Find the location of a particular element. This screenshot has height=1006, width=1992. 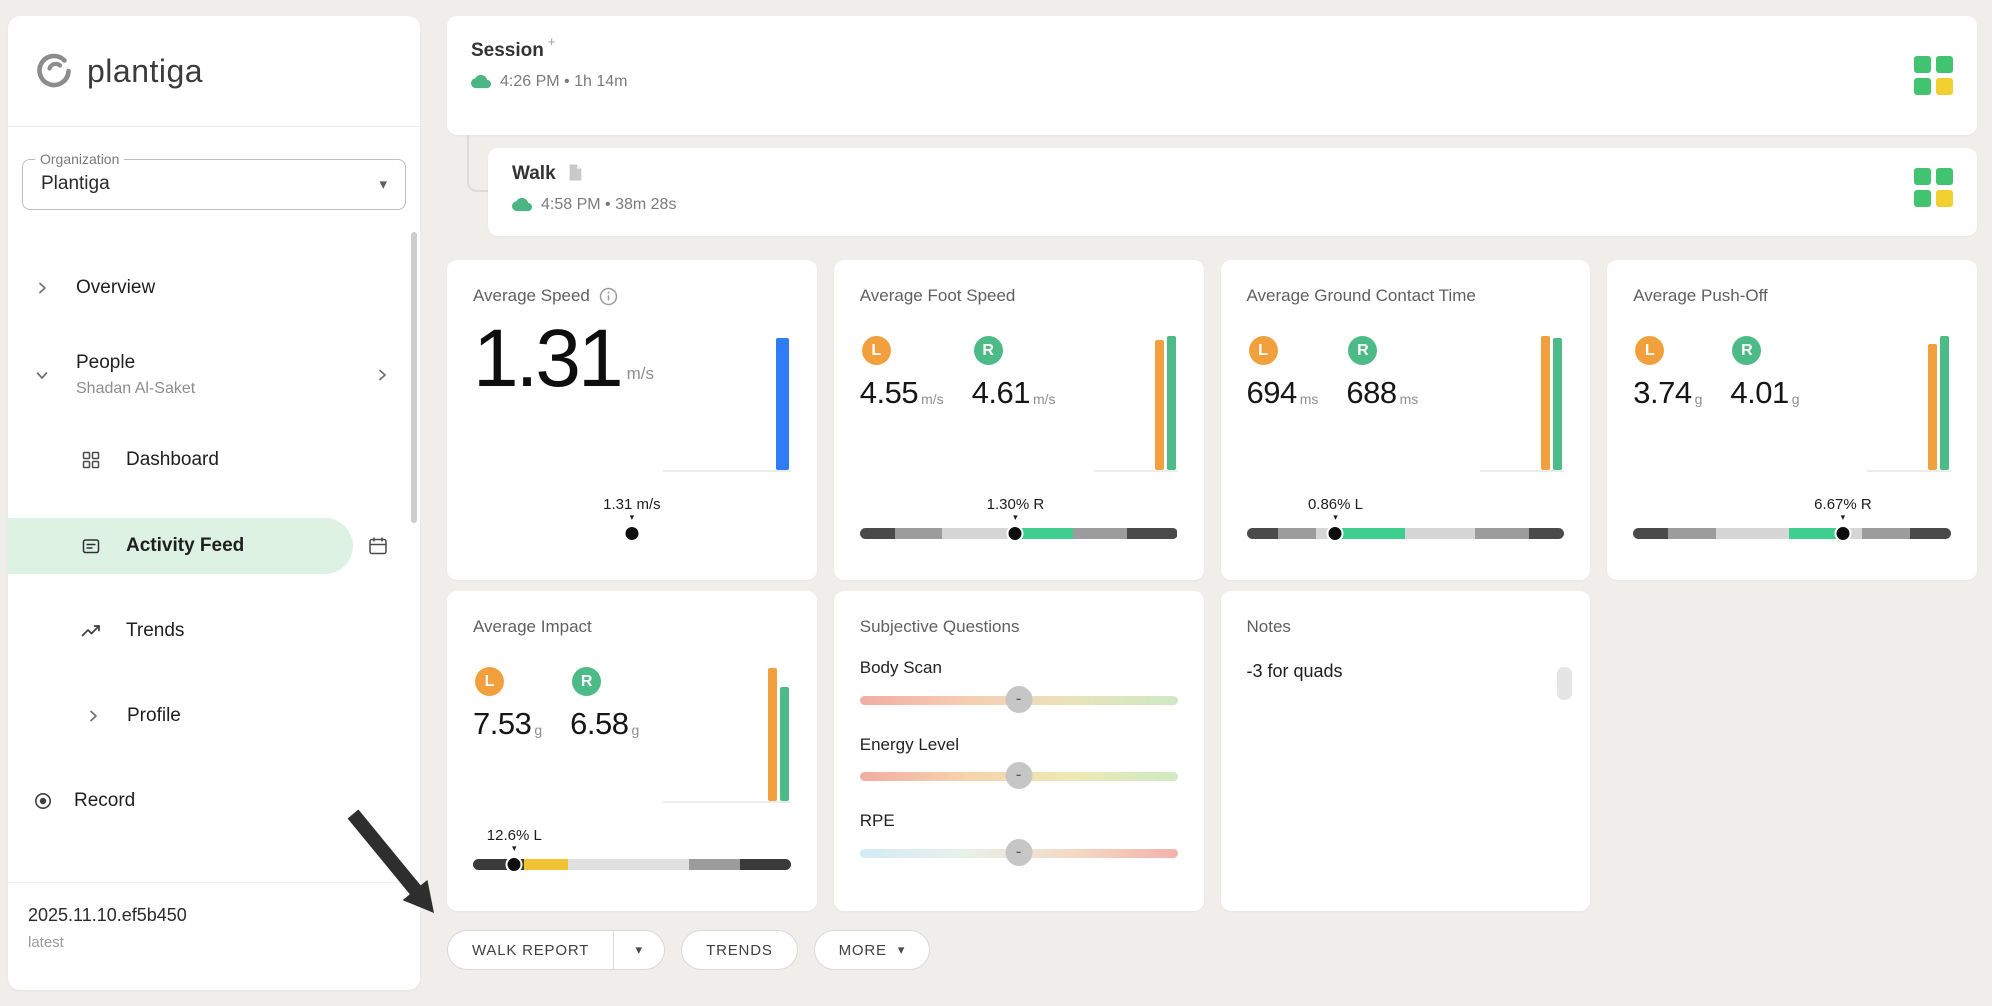

subjective-label: Energy Level is located at coordinates (909, 744).